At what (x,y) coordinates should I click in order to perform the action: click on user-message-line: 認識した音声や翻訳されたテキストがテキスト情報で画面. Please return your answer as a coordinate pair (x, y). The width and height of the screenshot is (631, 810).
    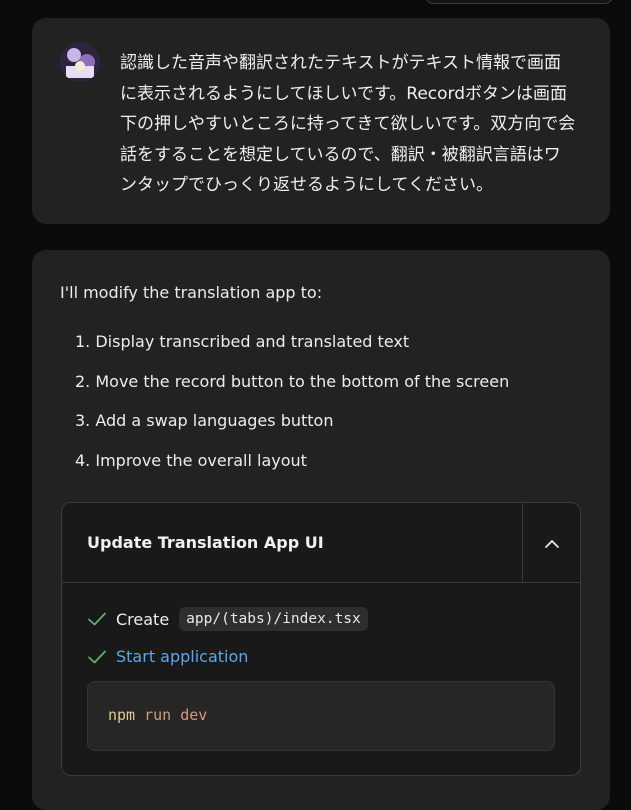
    Looking at the image, I should click on (340, 63).